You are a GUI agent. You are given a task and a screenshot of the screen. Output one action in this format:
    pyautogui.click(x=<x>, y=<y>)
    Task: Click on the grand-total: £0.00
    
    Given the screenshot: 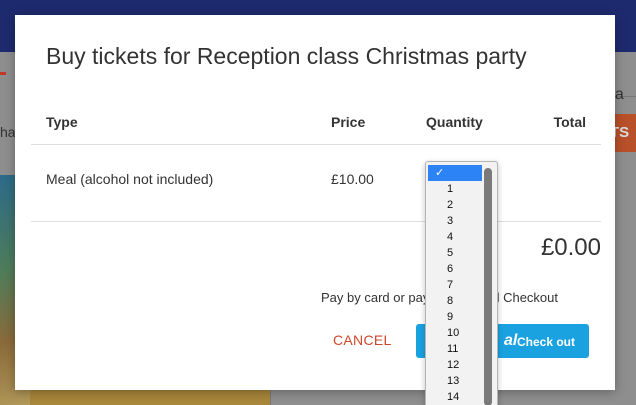 What is the action you would take?
    pyautogui.click(x=570, y=247)
    